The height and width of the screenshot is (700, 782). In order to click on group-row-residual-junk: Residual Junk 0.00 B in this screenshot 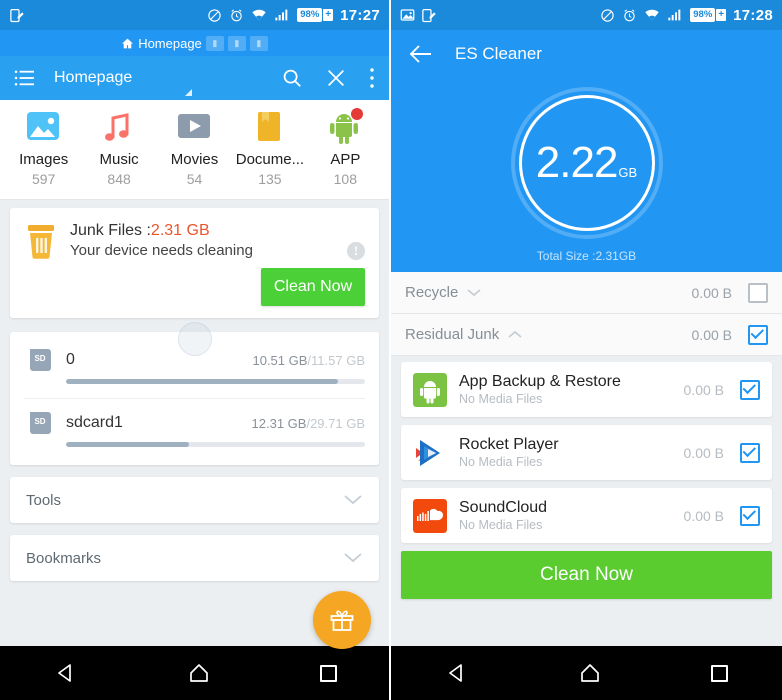, I will do `click(586, 335)`.